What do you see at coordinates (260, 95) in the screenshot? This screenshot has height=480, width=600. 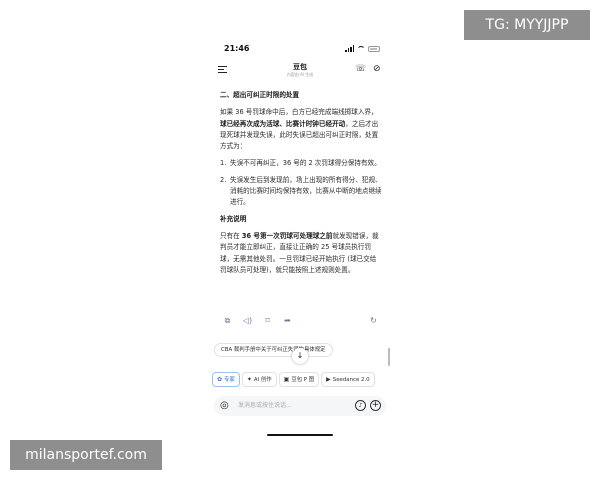 I see `section-title: 二、超出可纠正时限的处置` at bounding box center [260, 95].